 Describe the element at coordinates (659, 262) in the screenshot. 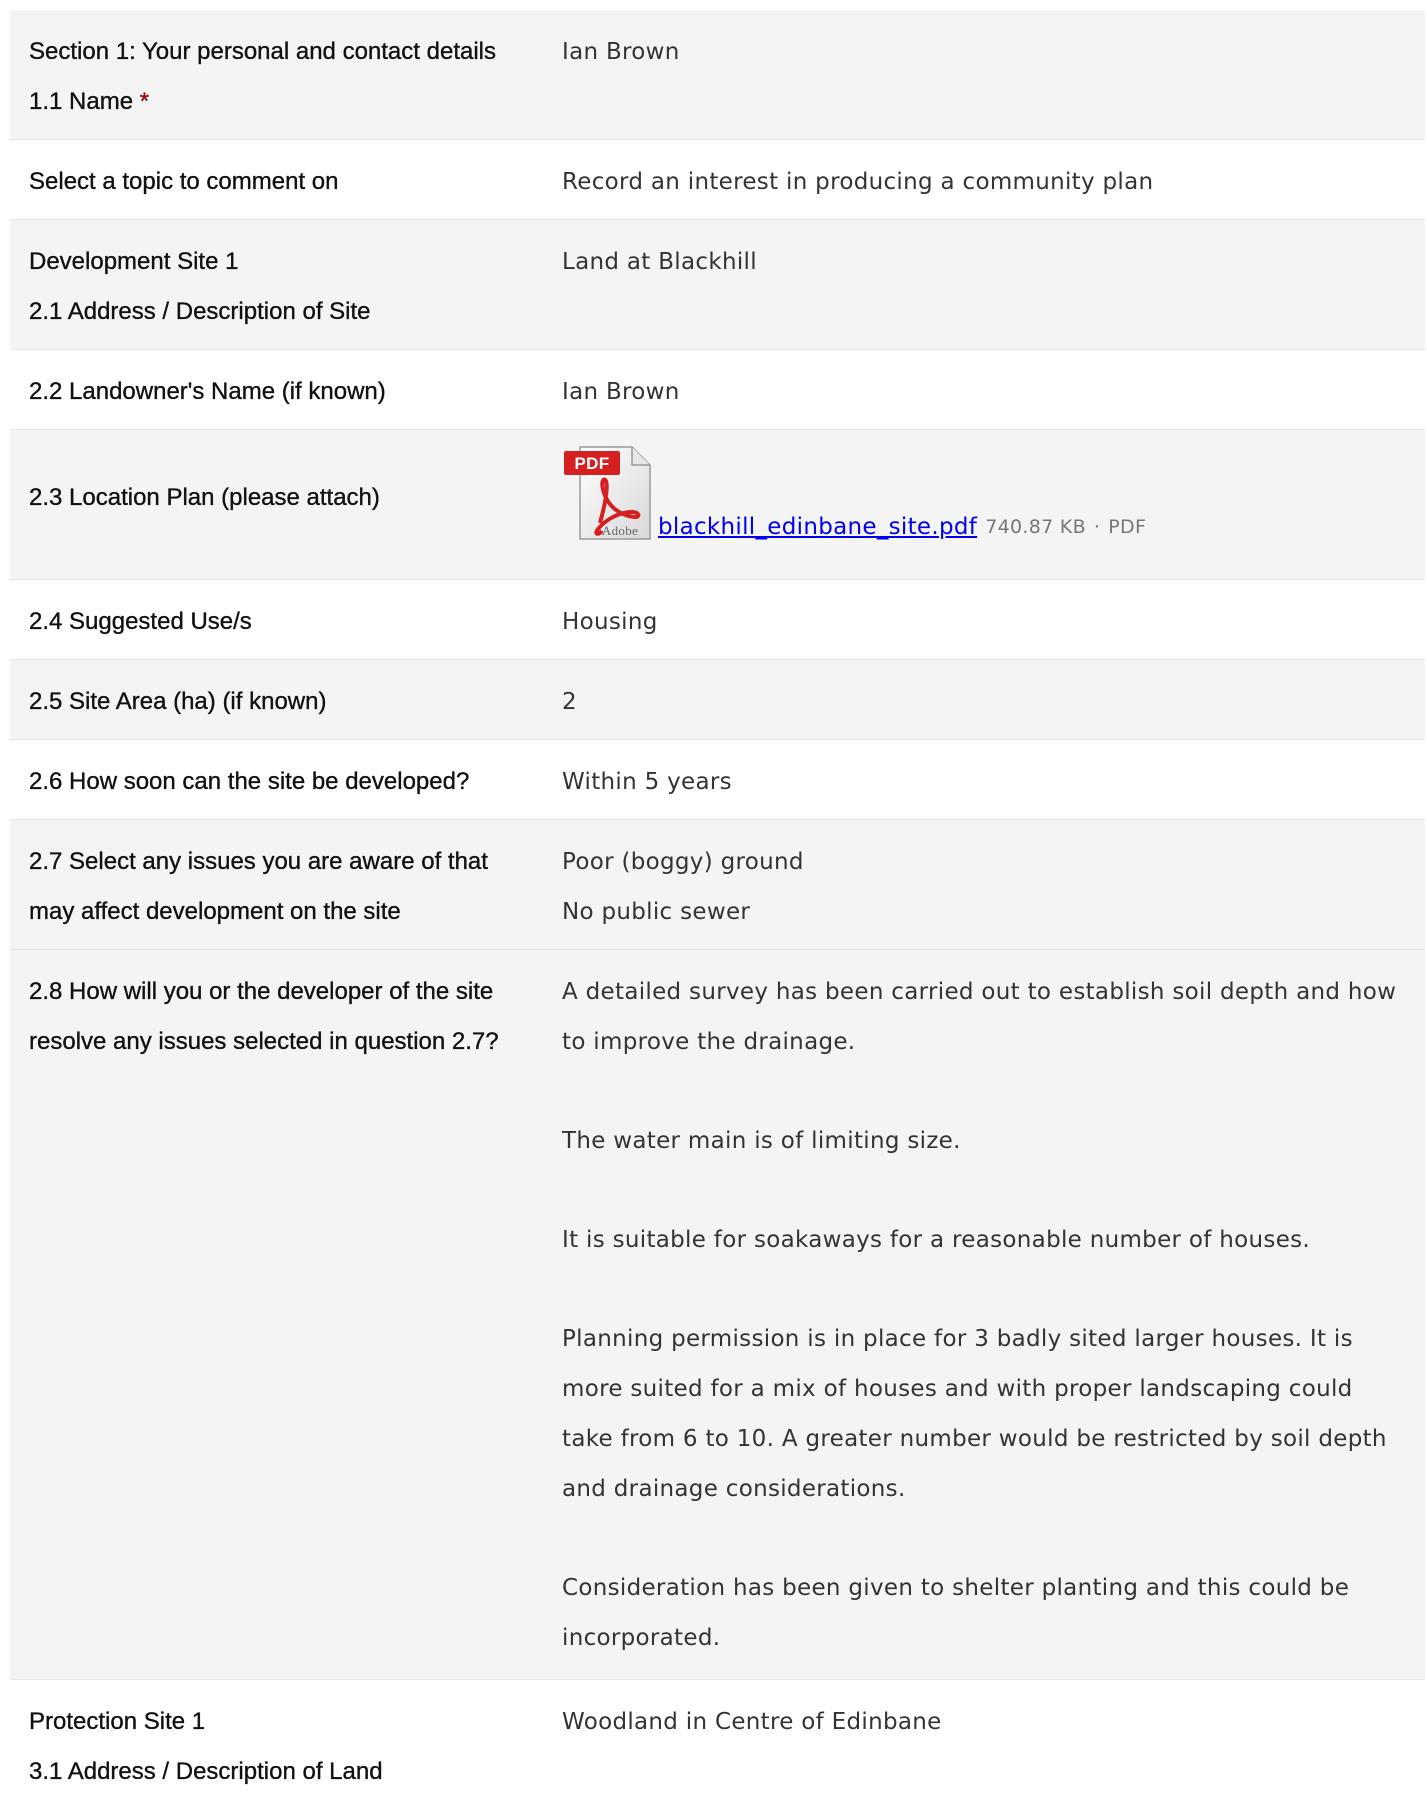

I see `value-text: Land at Blackhill` at that location.